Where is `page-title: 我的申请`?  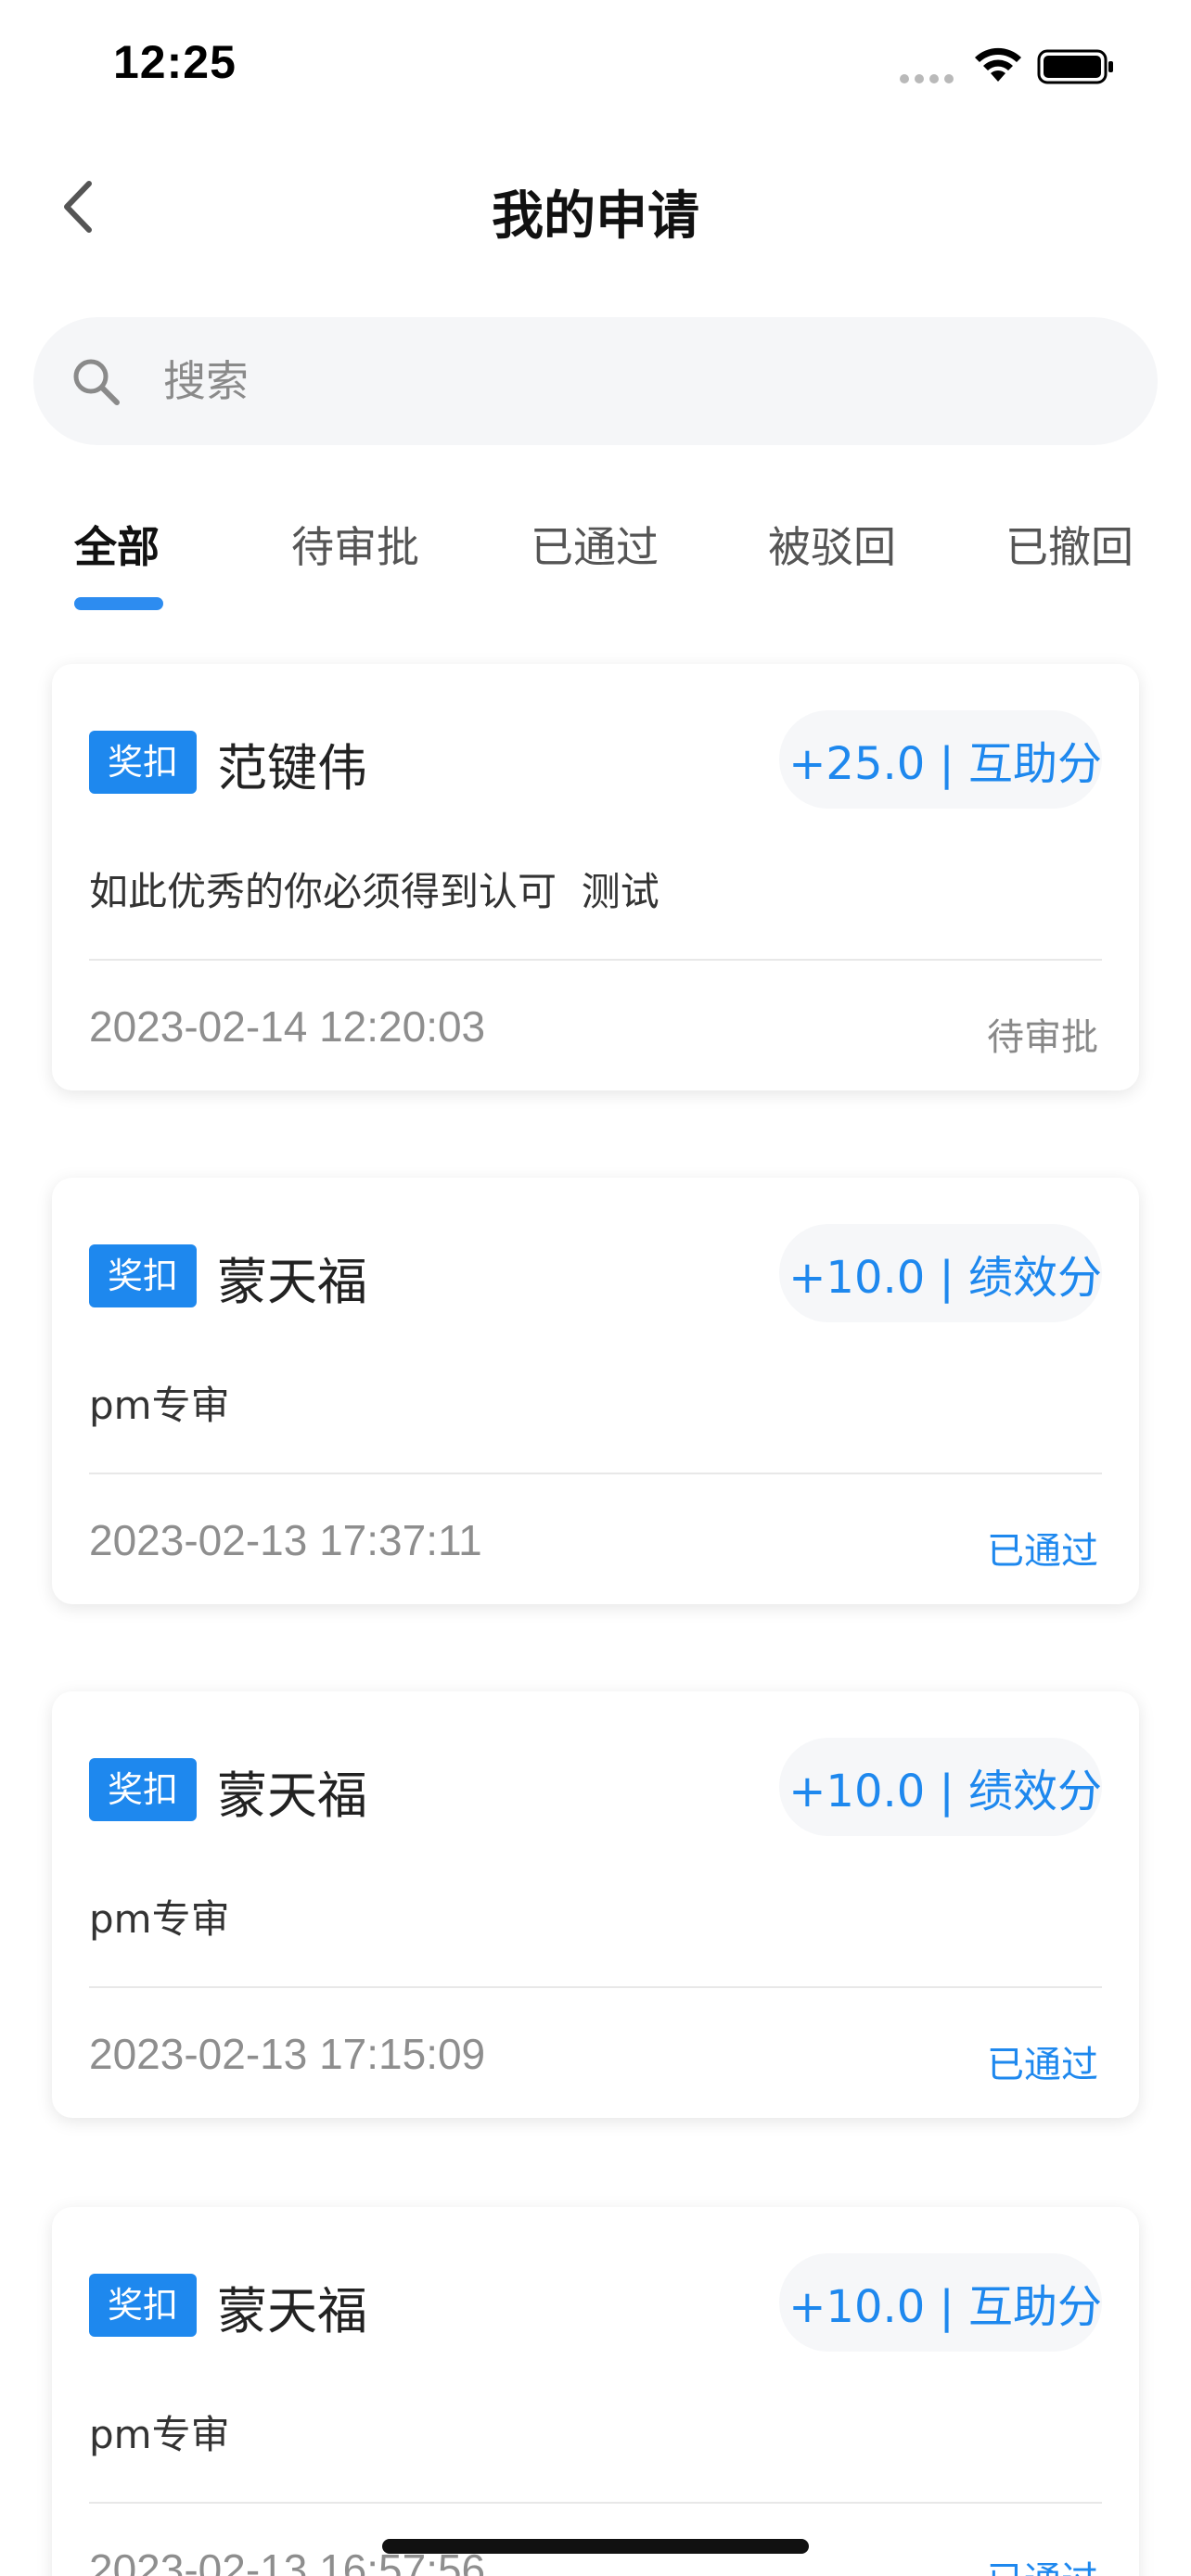 page-title: 我的申请 is located at coordinates (595, 217).